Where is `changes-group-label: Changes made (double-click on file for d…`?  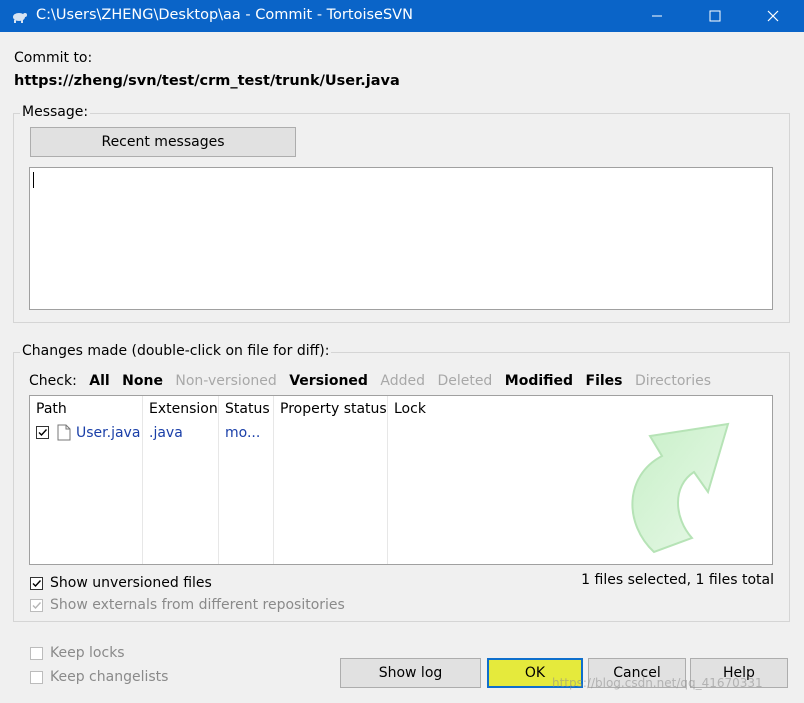
changes-group-label: Changes made (double-click on file for d… is located at coordinates (176, 351).